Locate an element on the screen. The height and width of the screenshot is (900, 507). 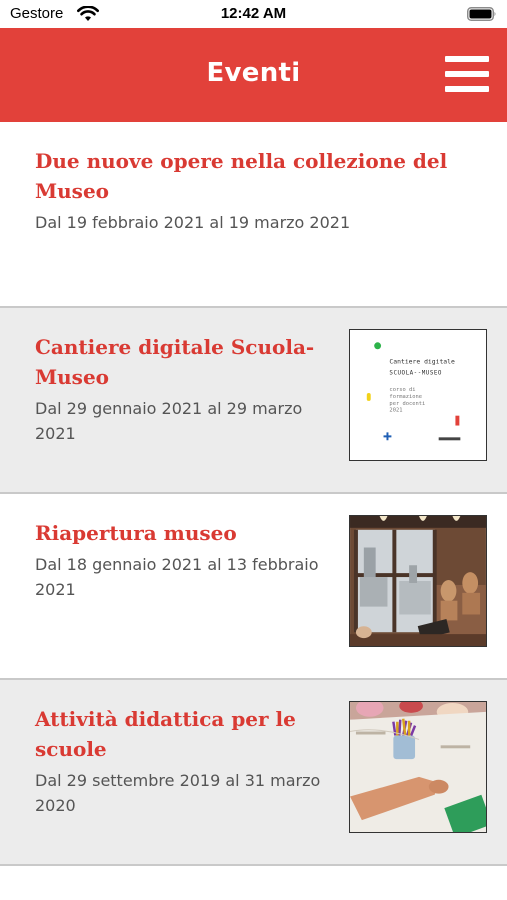
event-title: Riapertura museo is located at coordinates (180, 533).